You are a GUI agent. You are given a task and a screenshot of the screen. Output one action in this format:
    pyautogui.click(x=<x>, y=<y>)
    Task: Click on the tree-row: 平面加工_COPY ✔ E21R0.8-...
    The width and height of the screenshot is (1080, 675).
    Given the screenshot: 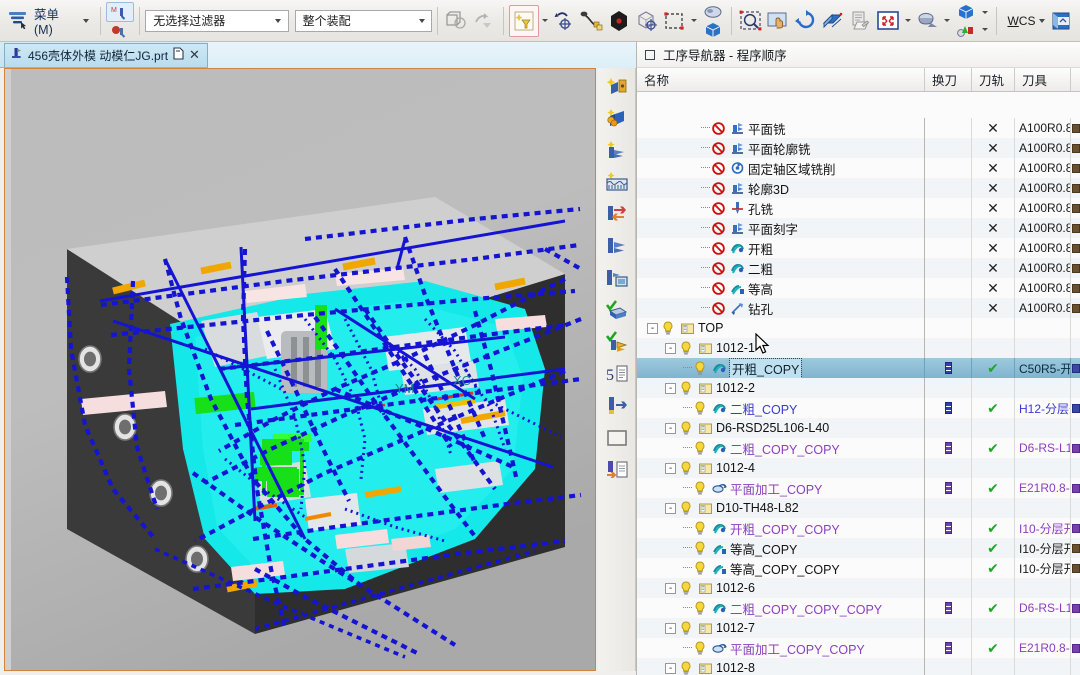 What is the action you would take?
    pyautogui.click(x=858, y=488)
    